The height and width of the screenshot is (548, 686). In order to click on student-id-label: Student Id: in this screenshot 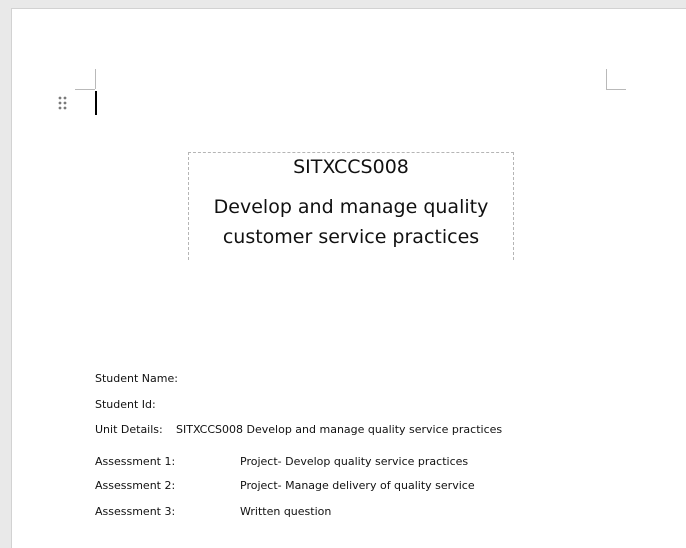, I will do `click(125, 404)`.